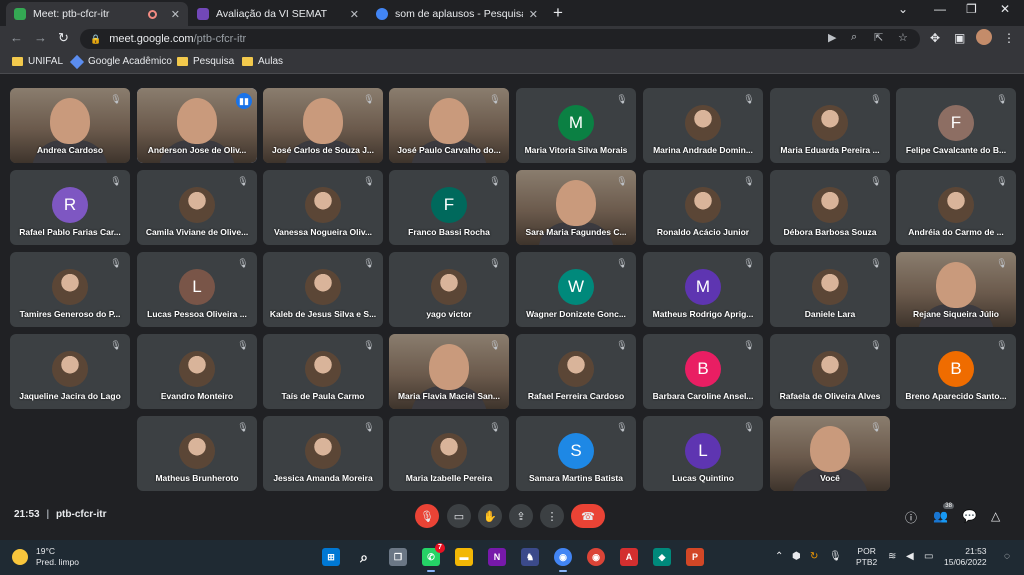  I want to click on extensions-icon: ✥, so click(935, 38).